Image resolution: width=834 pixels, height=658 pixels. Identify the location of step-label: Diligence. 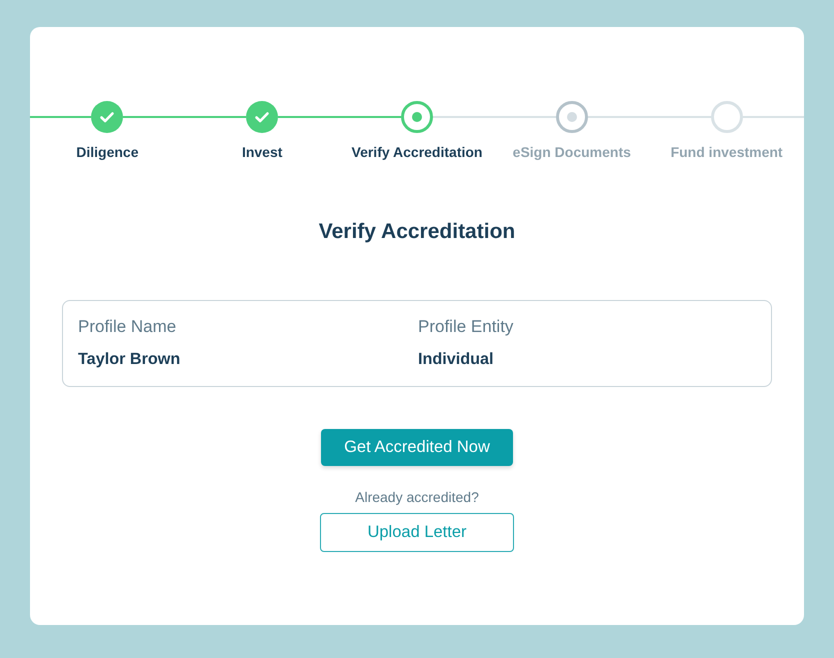
(107, 152).